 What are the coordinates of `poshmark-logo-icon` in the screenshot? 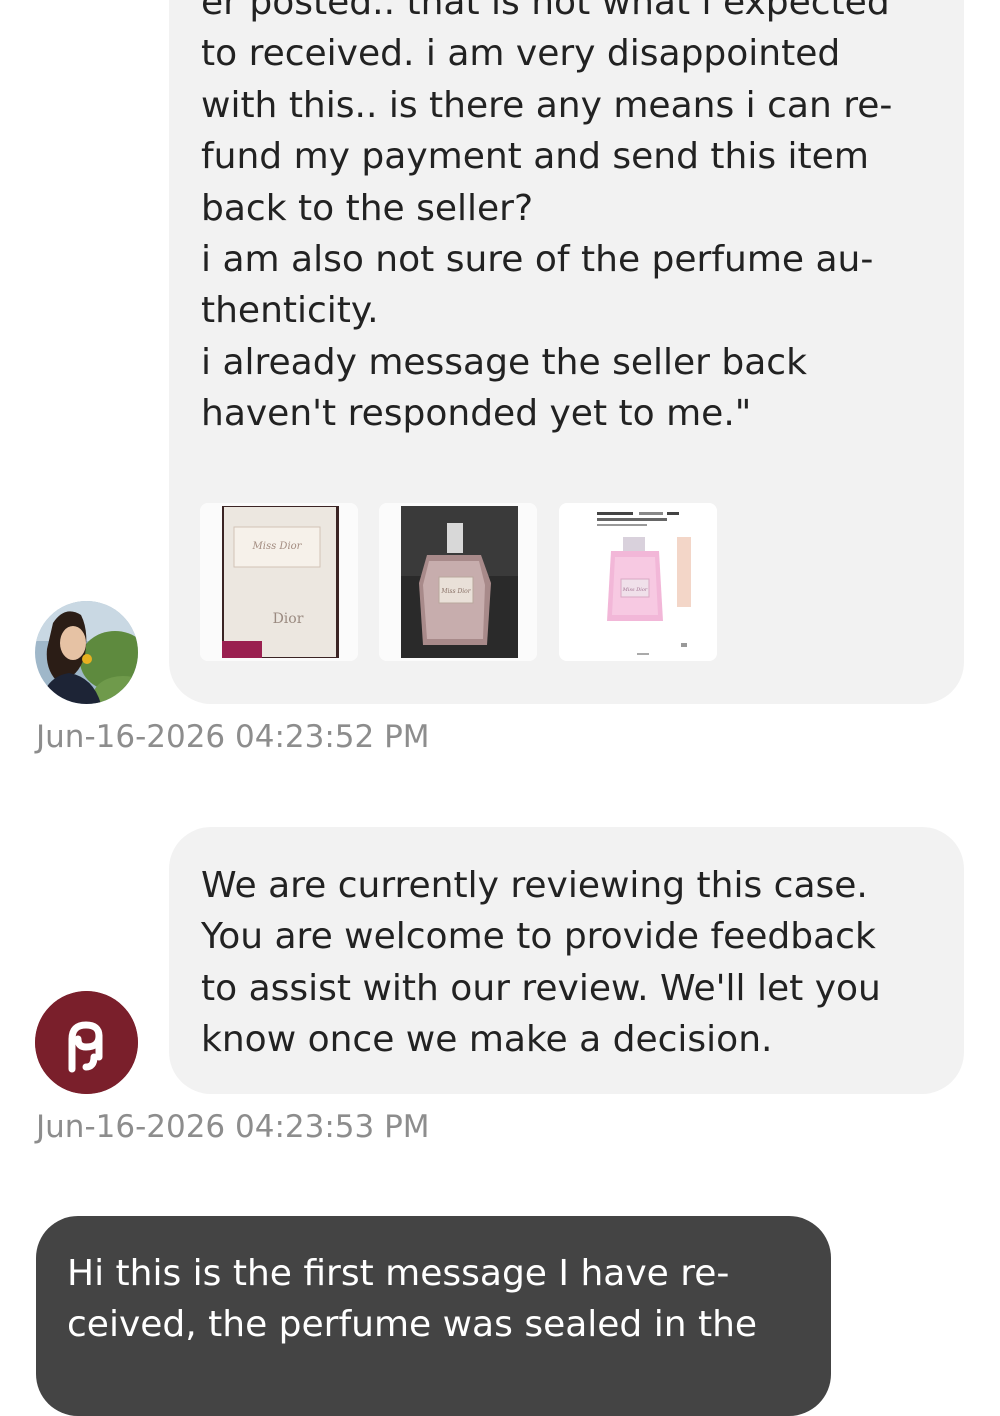 It's located at (86, 1042).